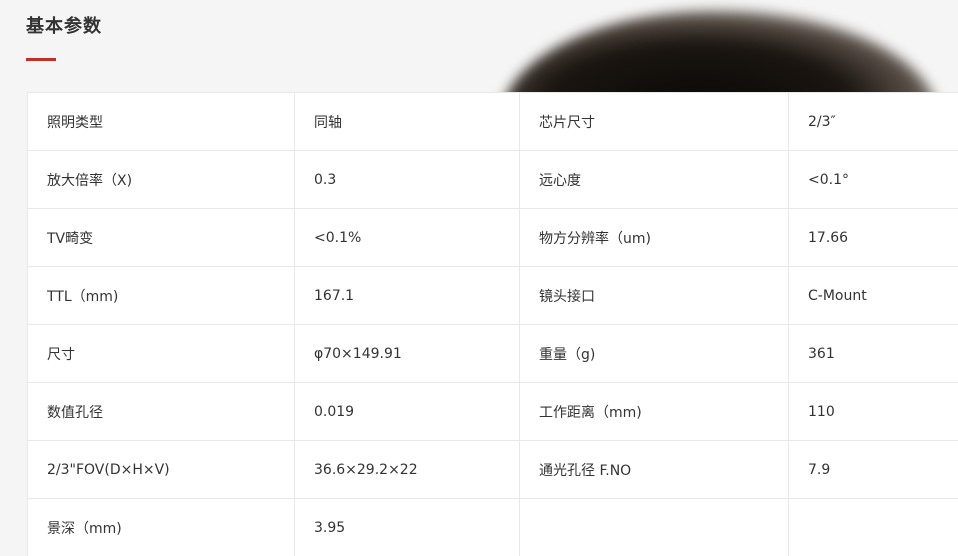  I want to click on spec-value: 7.9, so click(873, 469).